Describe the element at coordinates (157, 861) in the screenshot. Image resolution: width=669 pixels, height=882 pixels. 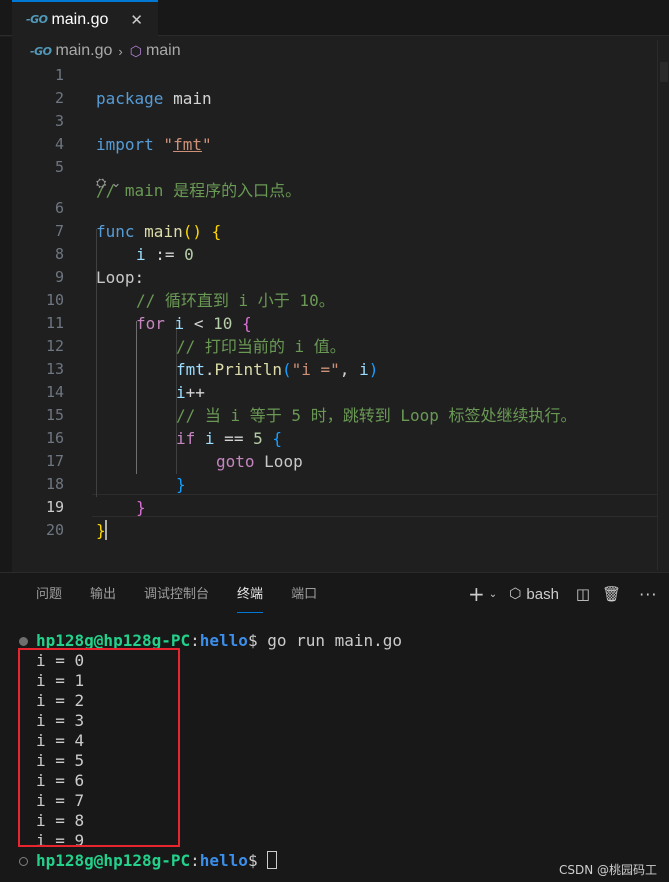
I see `terminal-prompt-line: hp128g@hp128g-PC:hello$` at that location.